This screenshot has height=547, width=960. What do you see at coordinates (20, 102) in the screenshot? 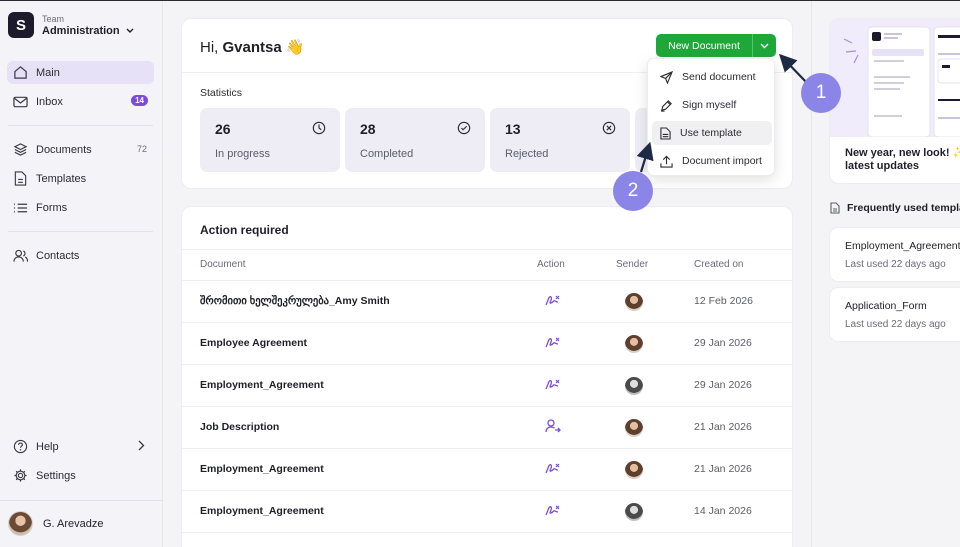
I see `inbox-icon` at bounding box center [20, 102].